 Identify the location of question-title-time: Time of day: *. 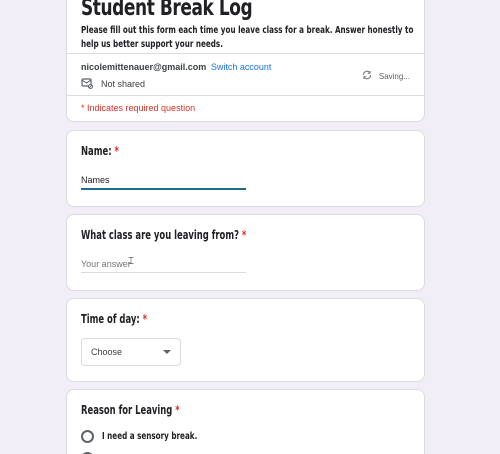
(114, 319).